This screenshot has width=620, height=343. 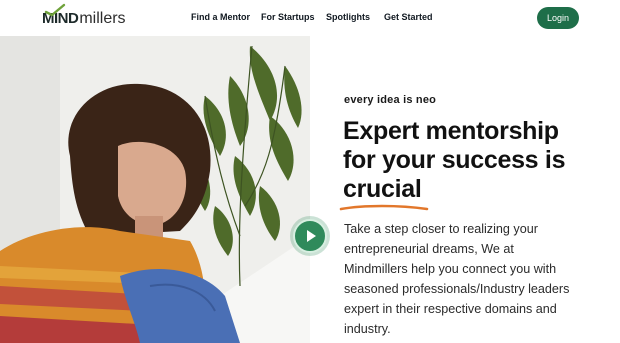 What do you see at coordinates (384, 207) in the screenshot?
I see `underline-swoosh-icon` at bounding box center [384, 207].